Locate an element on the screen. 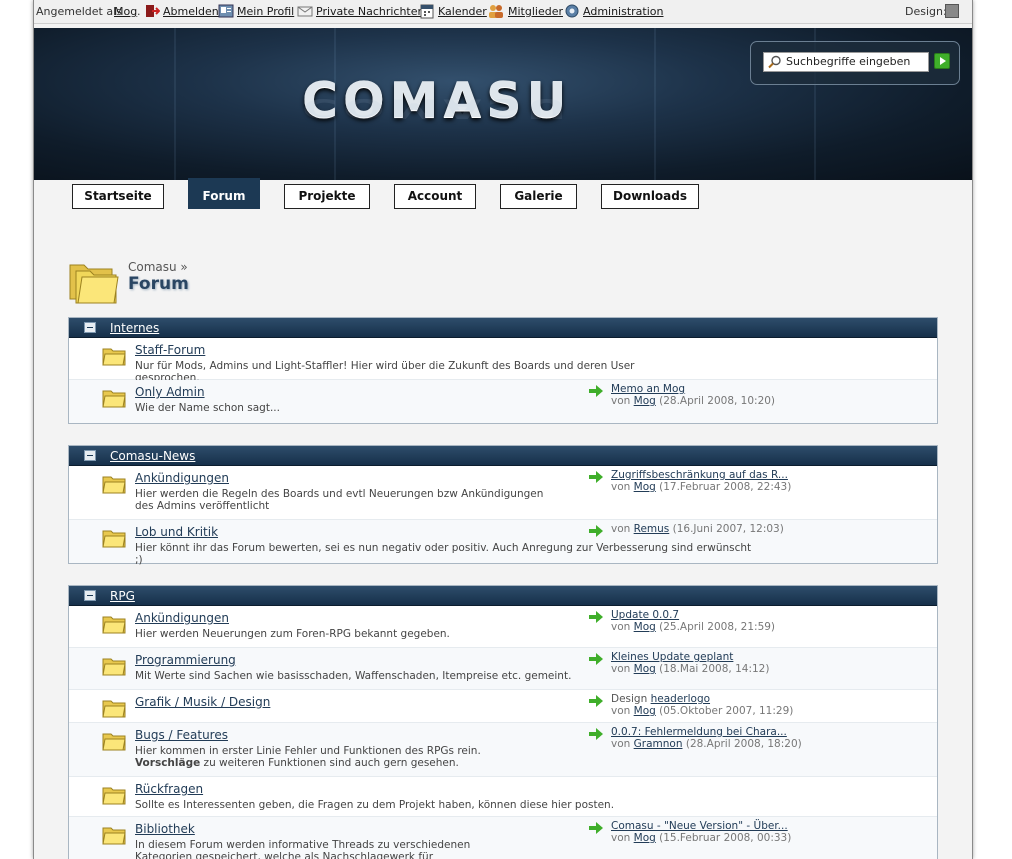  logout-icon is located at coordinates (152, 11).